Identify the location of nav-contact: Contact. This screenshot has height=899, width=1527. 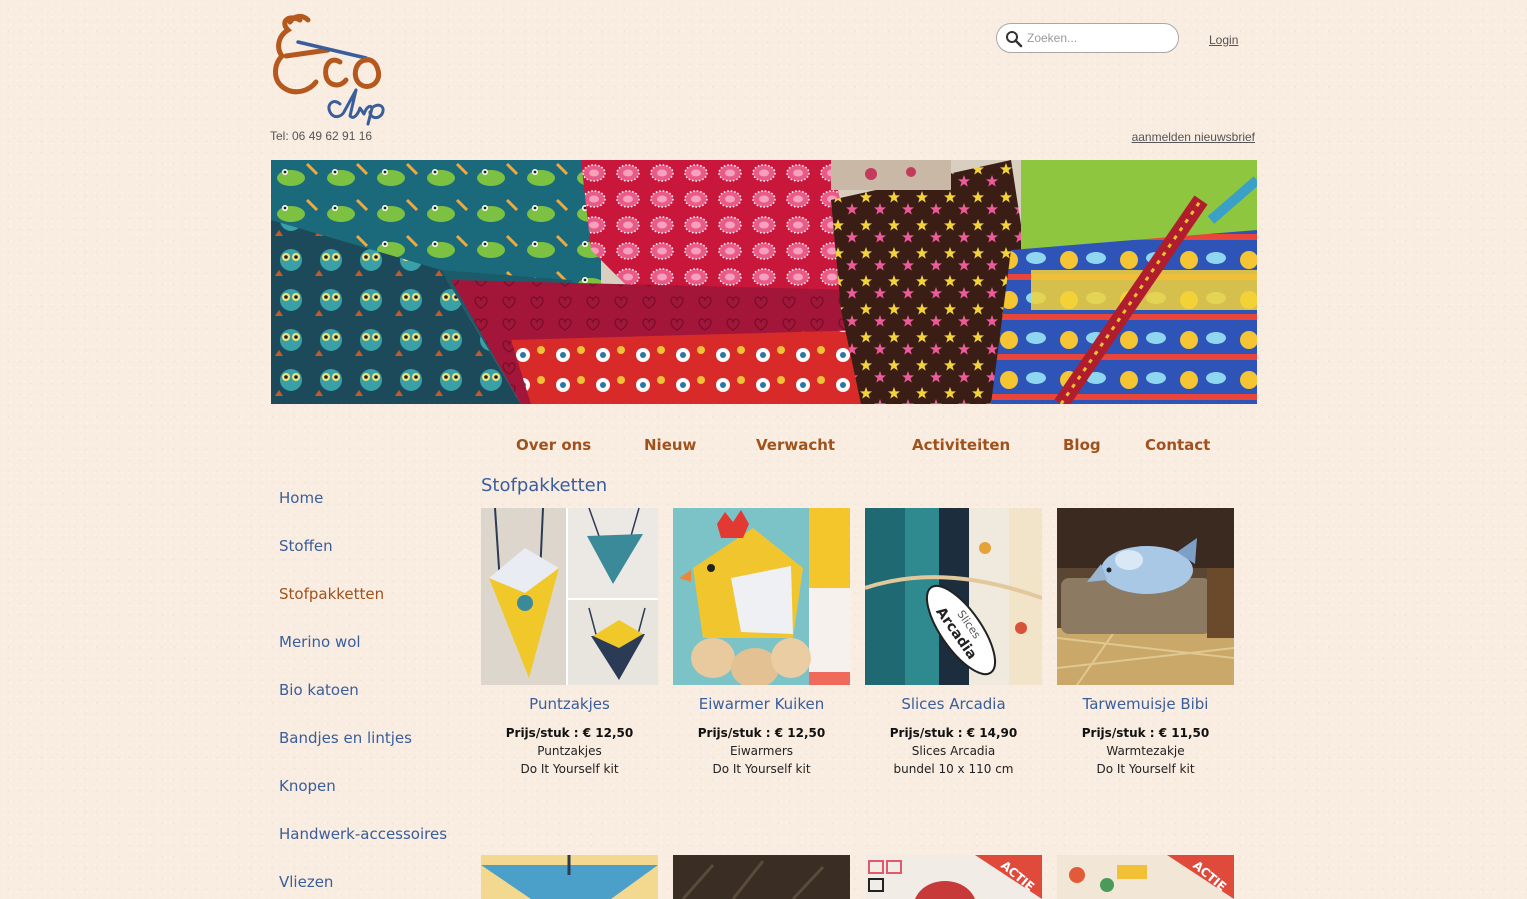
(1177, 445).